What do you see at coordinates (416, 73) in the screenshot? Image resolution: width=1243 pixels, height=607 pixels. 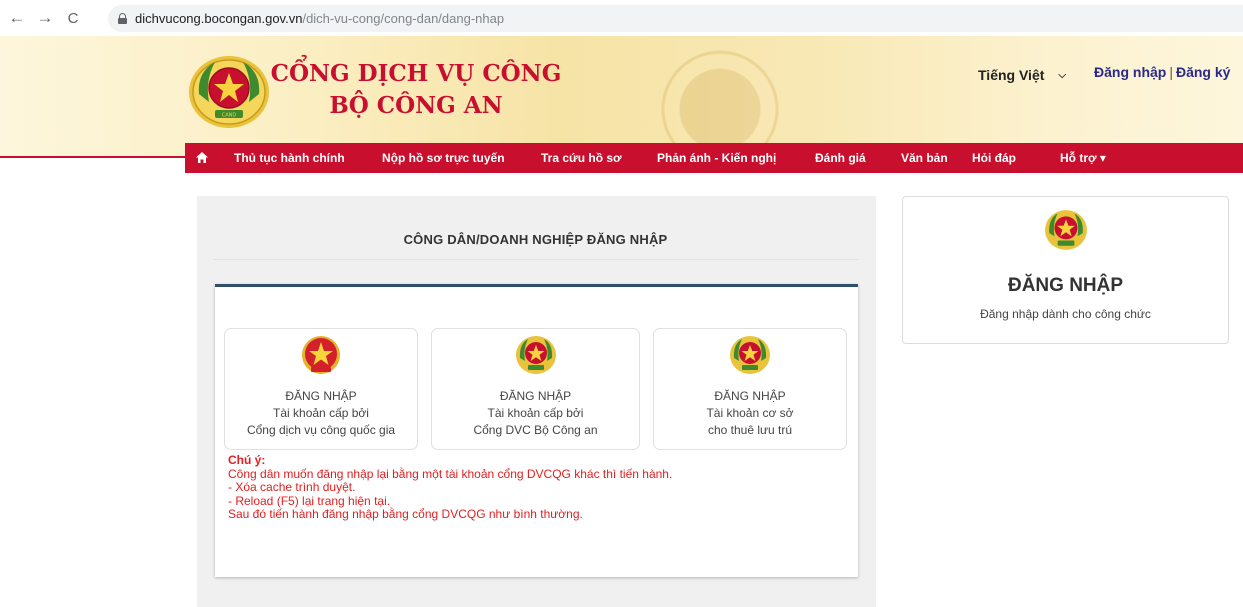 I see `site-title-line1: CỔNG DỊCH VỤ CÔNG` at bounding box center [416, 73].